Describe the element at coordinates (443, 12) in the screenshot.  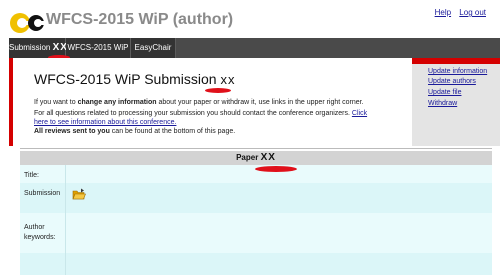
I see `help-link: Help` at that location.